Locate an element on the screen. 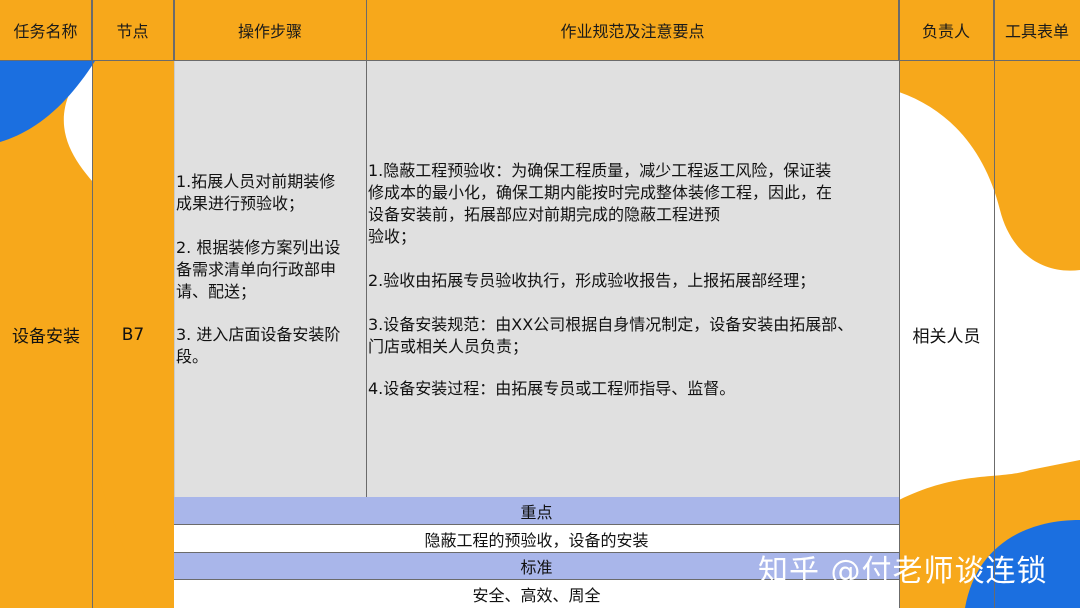  owner-cell: 相关人员 is located at coordinates (946, 337).